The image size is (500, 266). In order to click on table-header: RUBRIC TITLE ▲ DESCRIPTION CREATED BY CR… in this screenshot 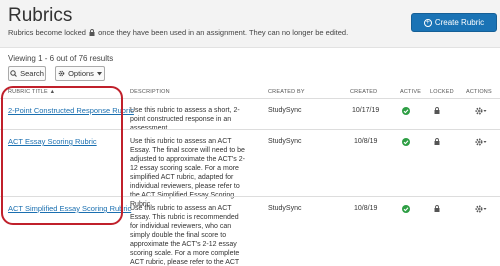, I will do `click(250, 92)`.